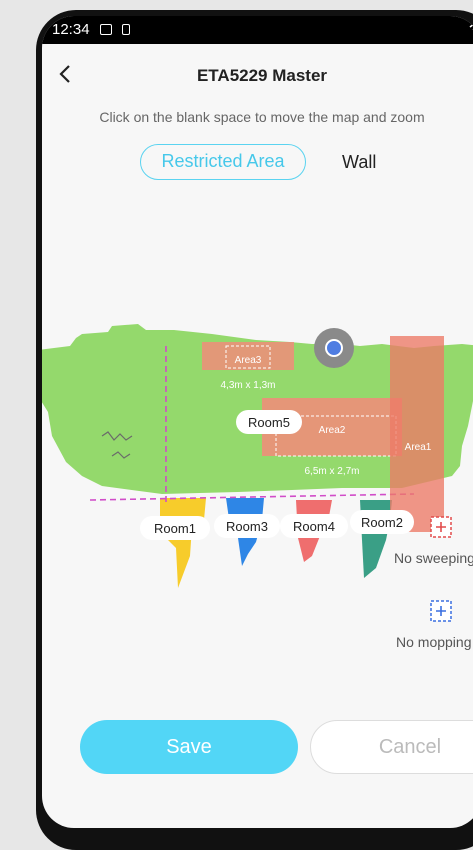 The width and height of the screenshot is (473, 850). What do you see at coordinates (471, 27) in the screenshot?
I see `wifi-icon` at bounding box center [471, 27].